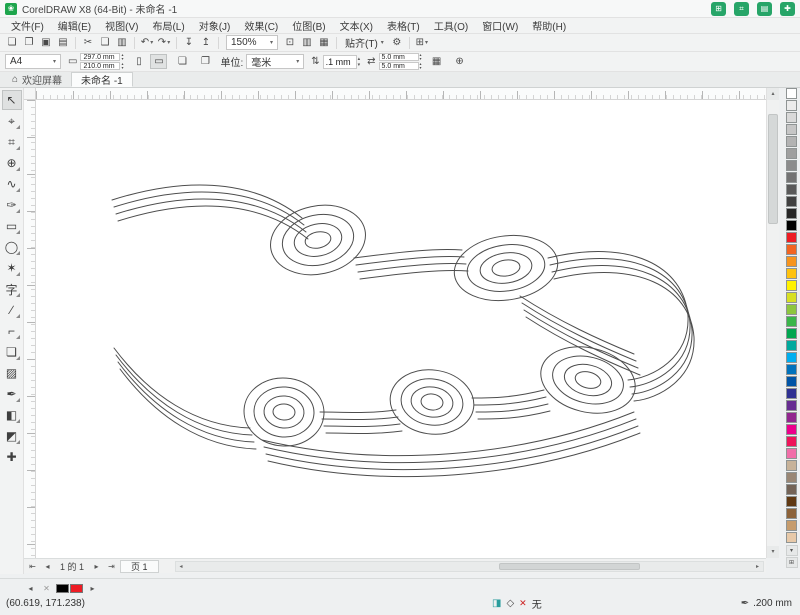  Describe the element at coordinates (773, 552) in the screenshot. I see `scroll-down-arrow: ▾` at that location.